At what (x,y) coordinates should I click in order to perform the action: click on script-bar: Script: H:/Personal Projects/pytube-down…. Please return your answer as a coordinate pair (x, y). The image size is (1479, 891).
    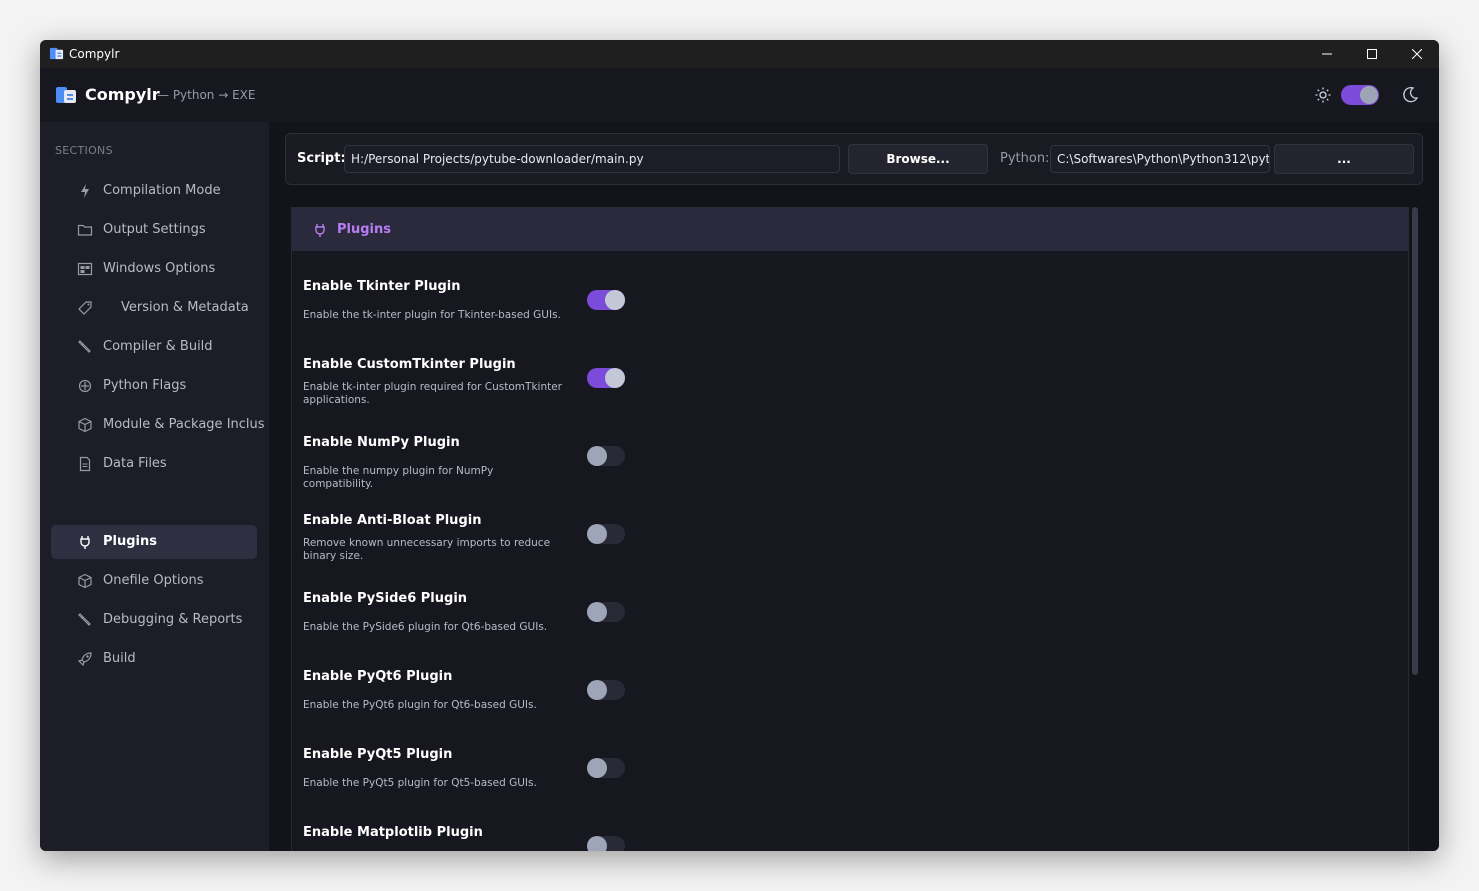
    Looking at the image, I should click on (854, 159).